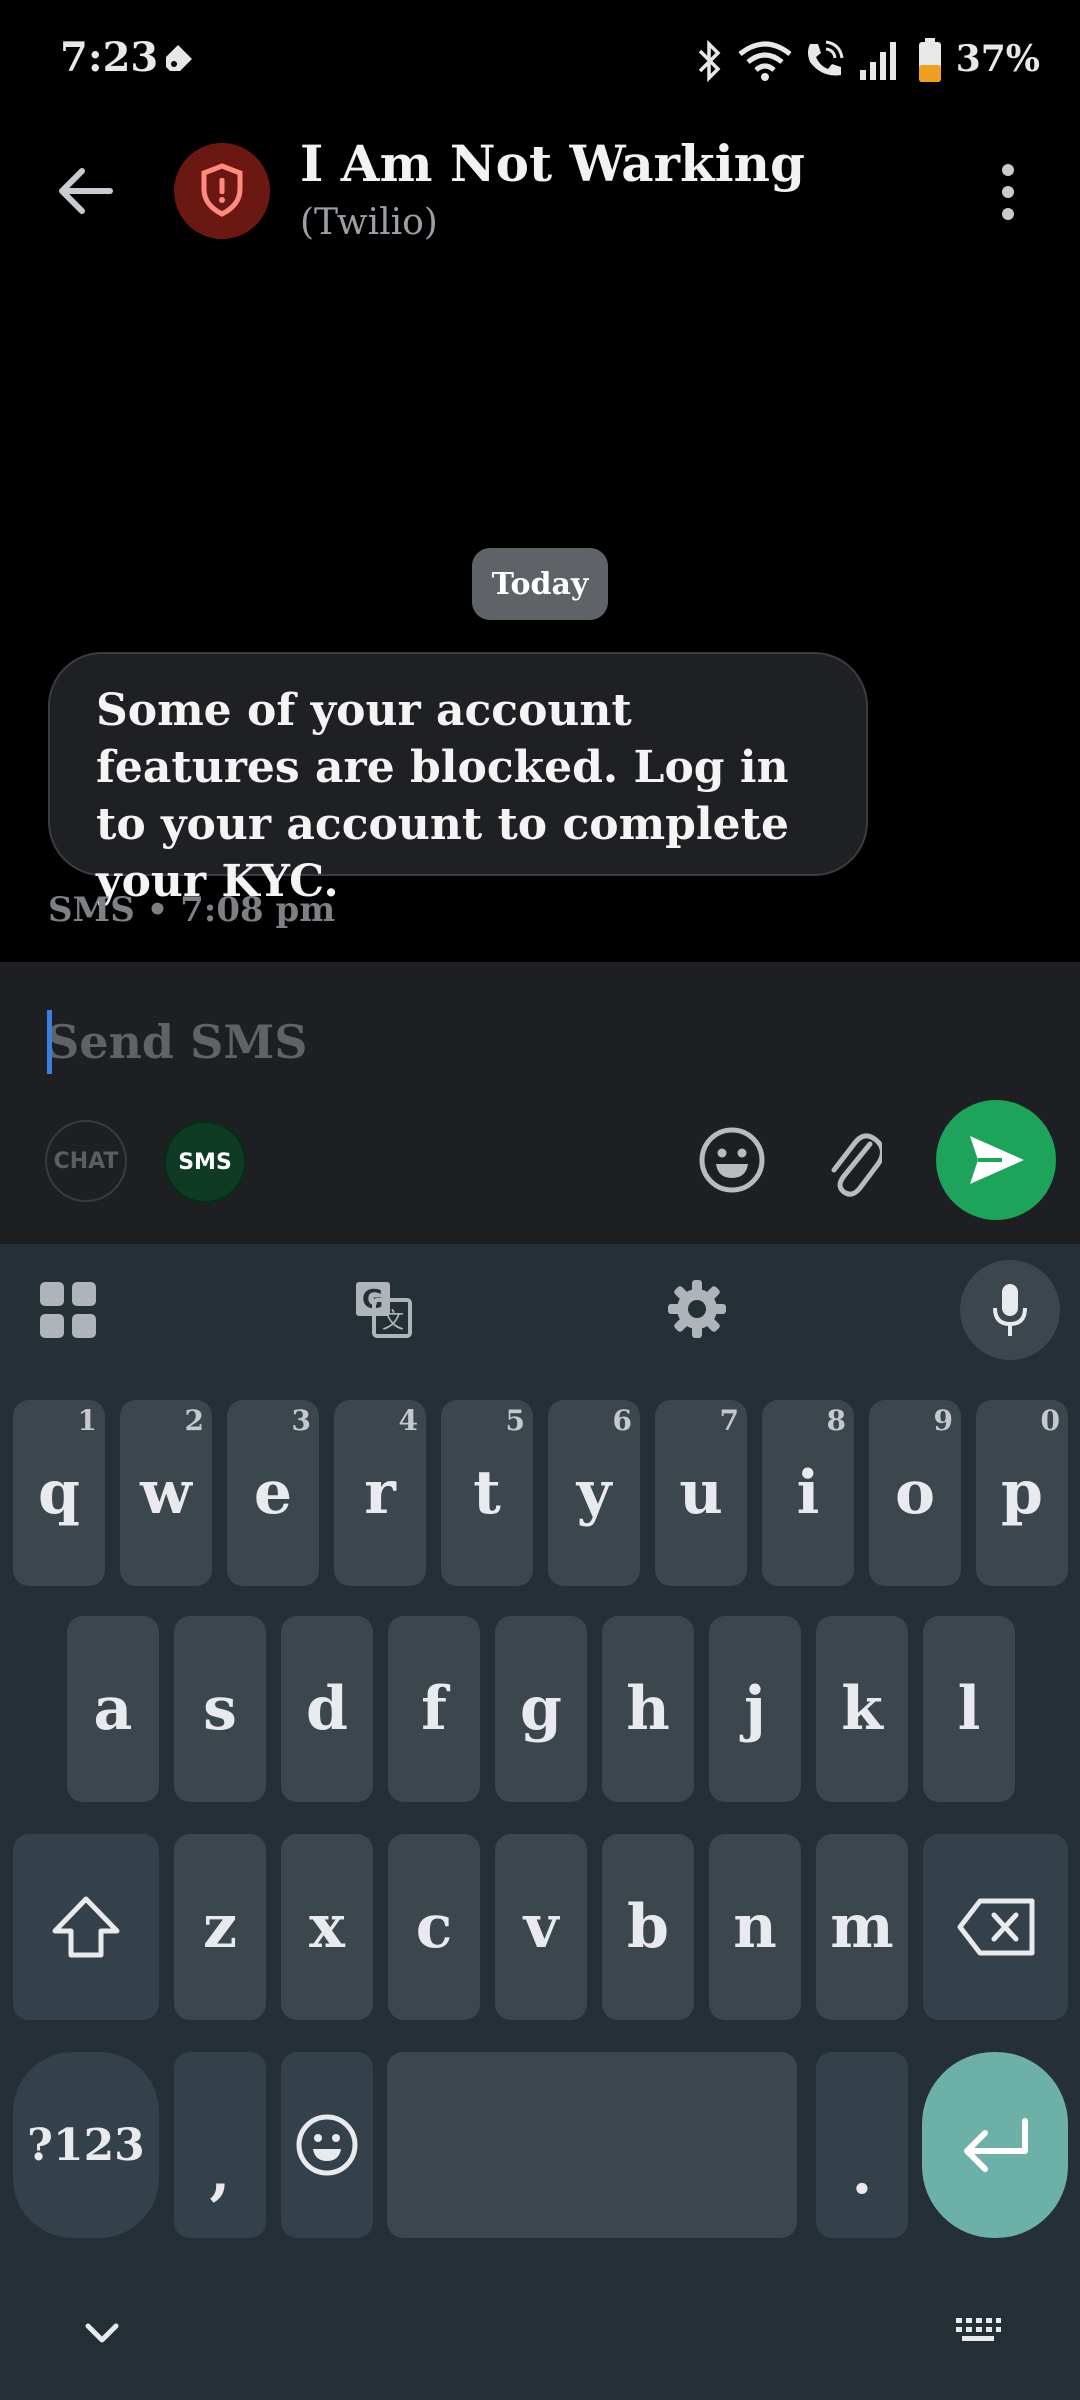 The image size is (1080, 2400). I want to click on shift-key, so click(86, 1927).